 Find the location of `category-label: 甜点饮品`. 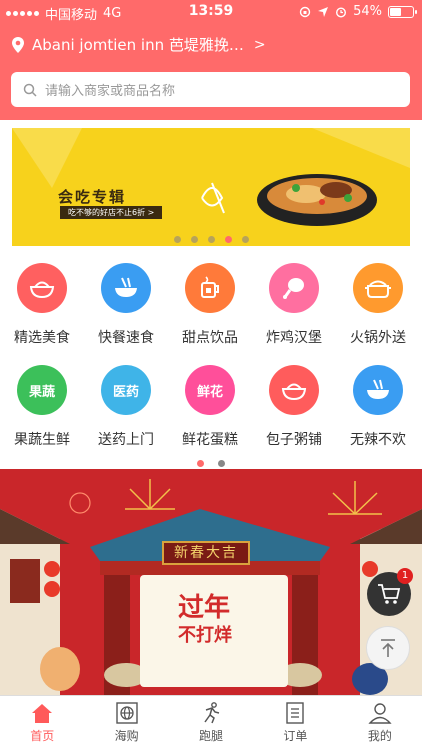

category-label: 甜点饮品 is located at coordinates (210, 338).